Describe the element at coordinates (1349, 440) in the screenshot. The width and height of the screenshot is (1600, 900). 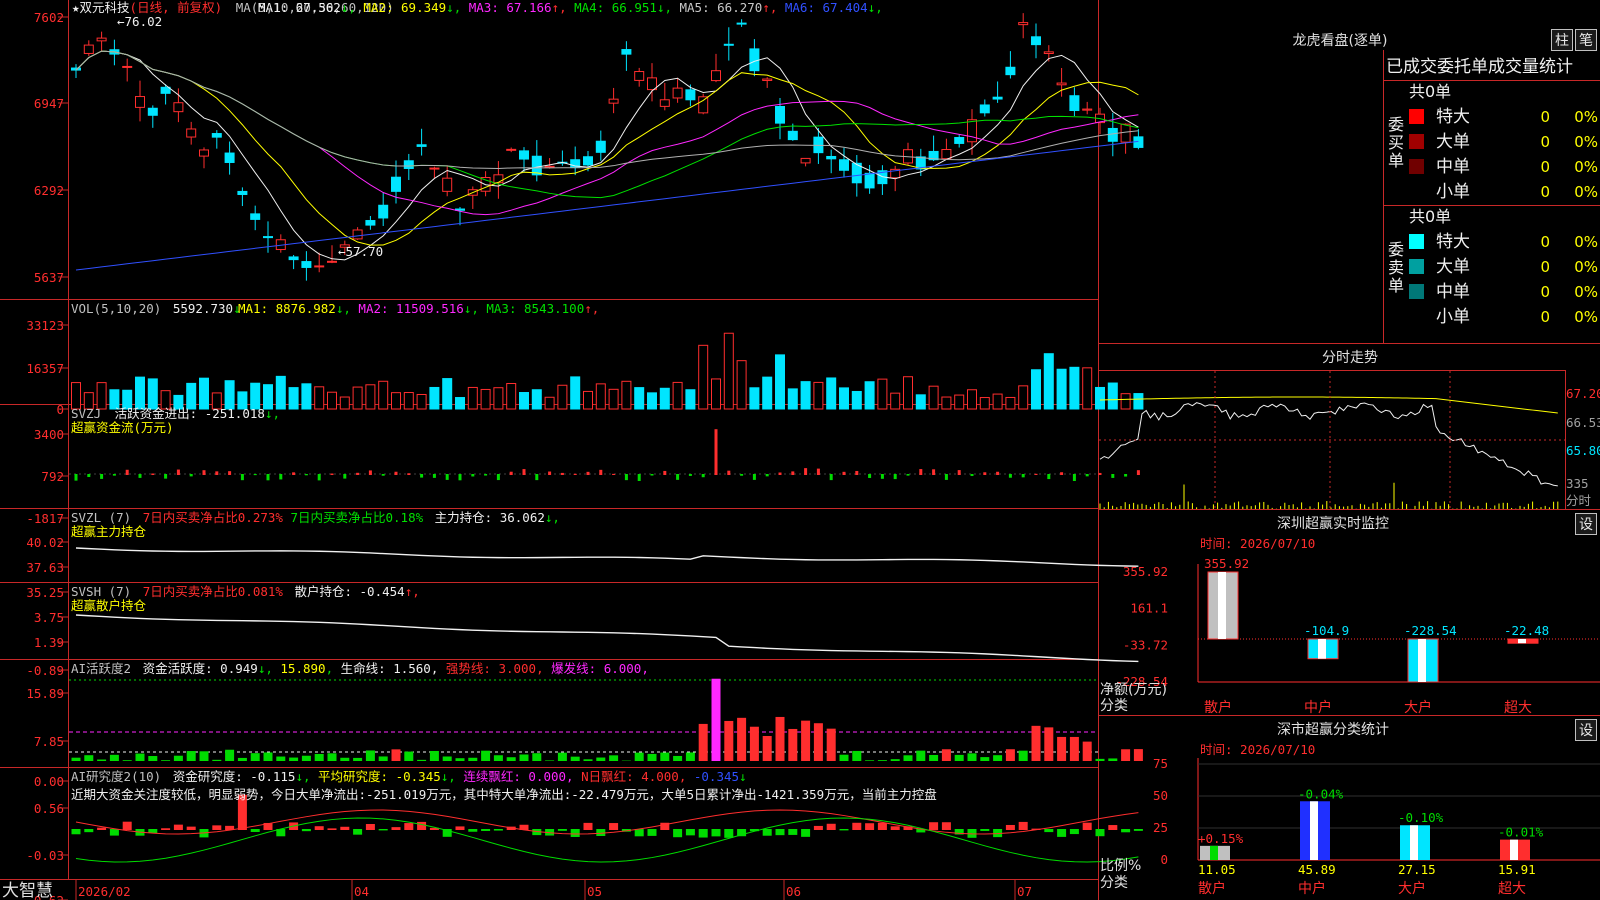
I see `intraday-chart: 67.20 66.53 65.80 335 分时` at that location.